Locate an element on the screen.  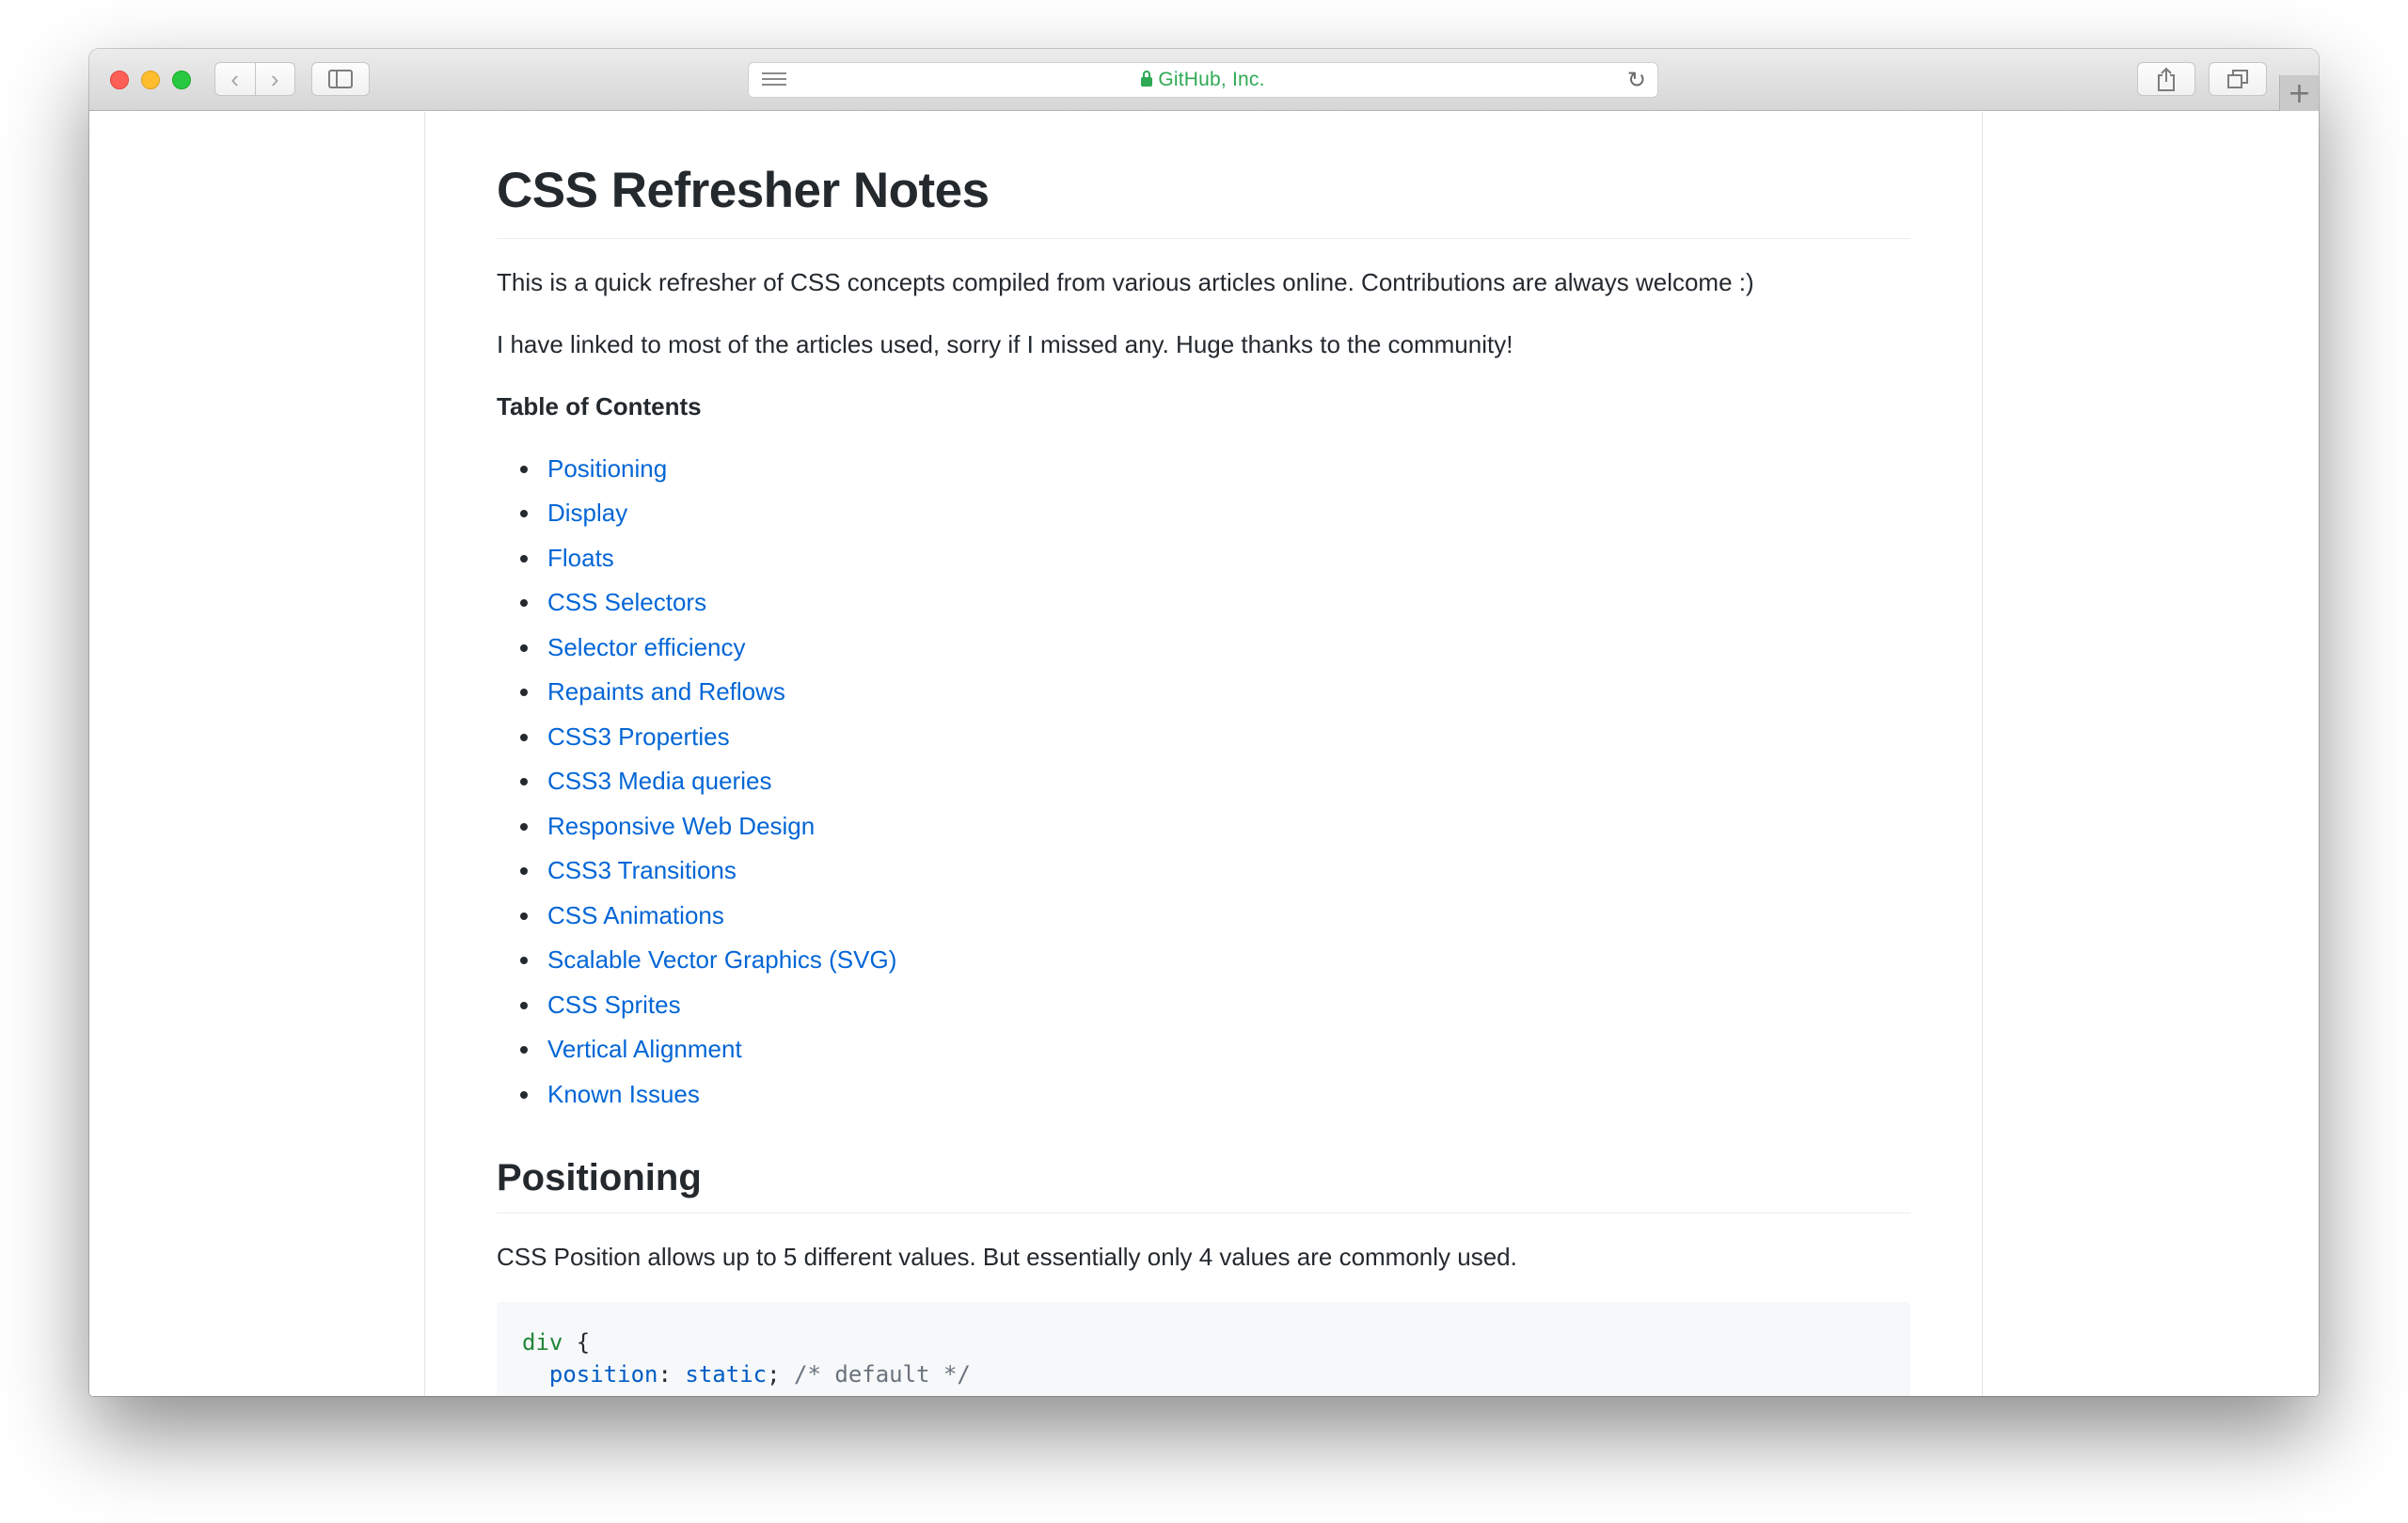
toc-item: Responsive Web Design is located at coordinates (1215, 826).